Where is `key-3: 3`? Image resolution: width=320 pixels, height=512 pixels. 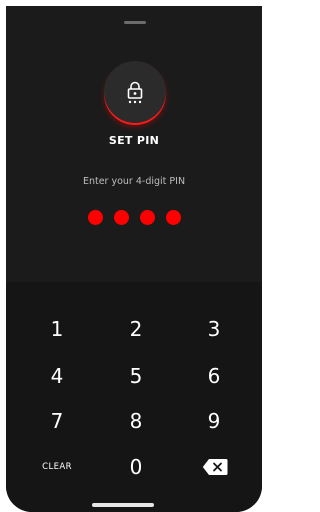
key-3: 3 is located at coordinates (214, 329).